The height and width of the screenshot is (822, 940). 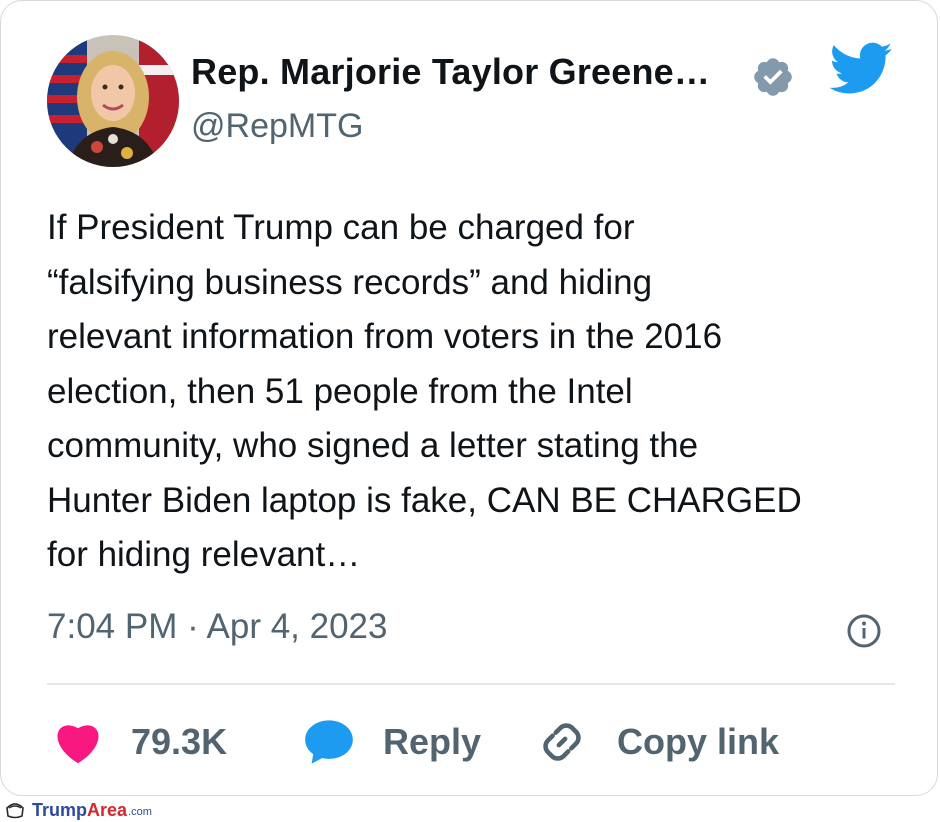 What do you see at coordinates (864, 631) in the screenshot?
I see `info-icon` at bounding box center [864, 631].